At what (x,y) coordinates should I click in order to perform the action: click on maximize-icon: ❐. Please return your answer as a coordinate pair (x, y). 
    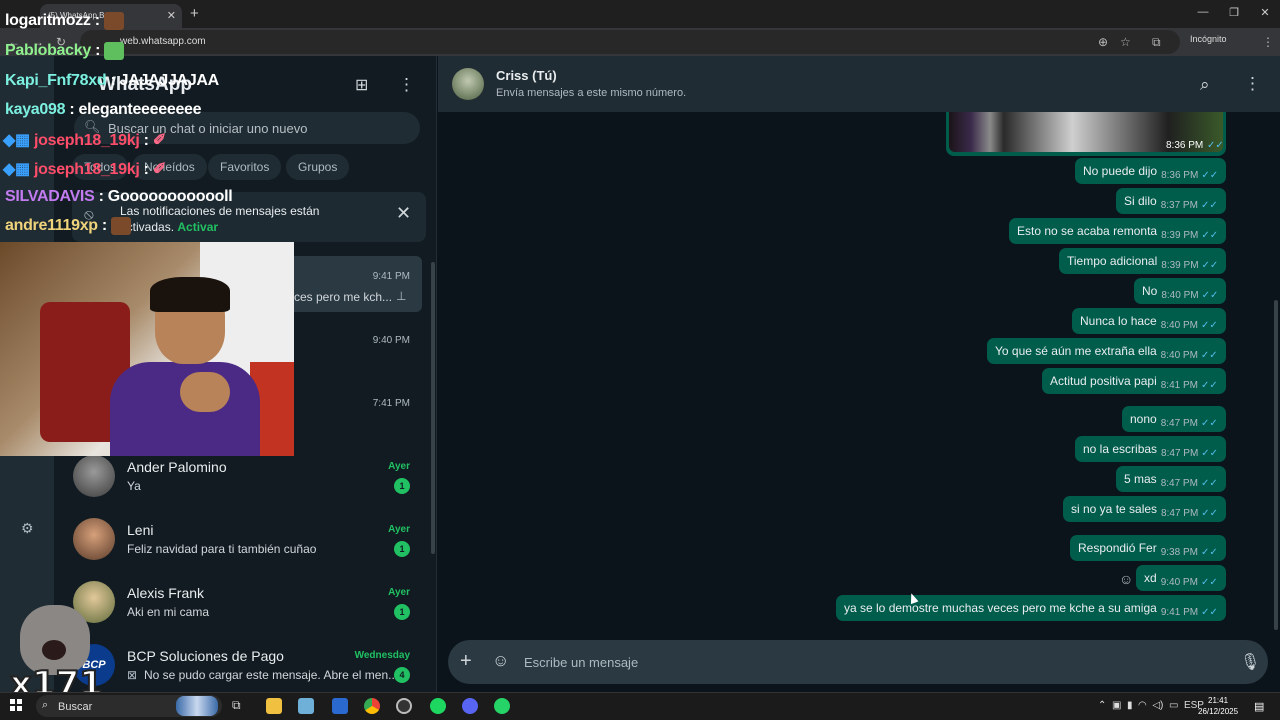
    Looking at the image, I should click on (1234, 12).